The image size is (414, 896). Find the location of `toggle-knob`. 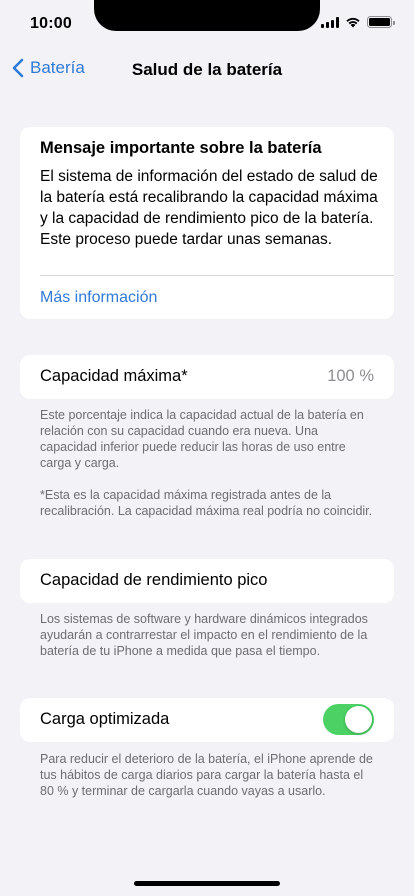

toggle-knob is located at coordinates (358, 719).